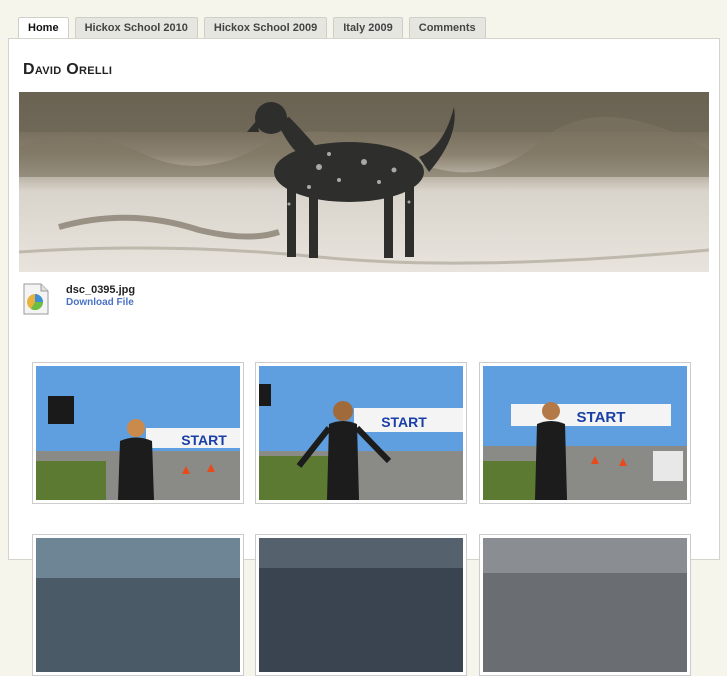  I want to click on tab-comments: Comments, so click(447, 27).